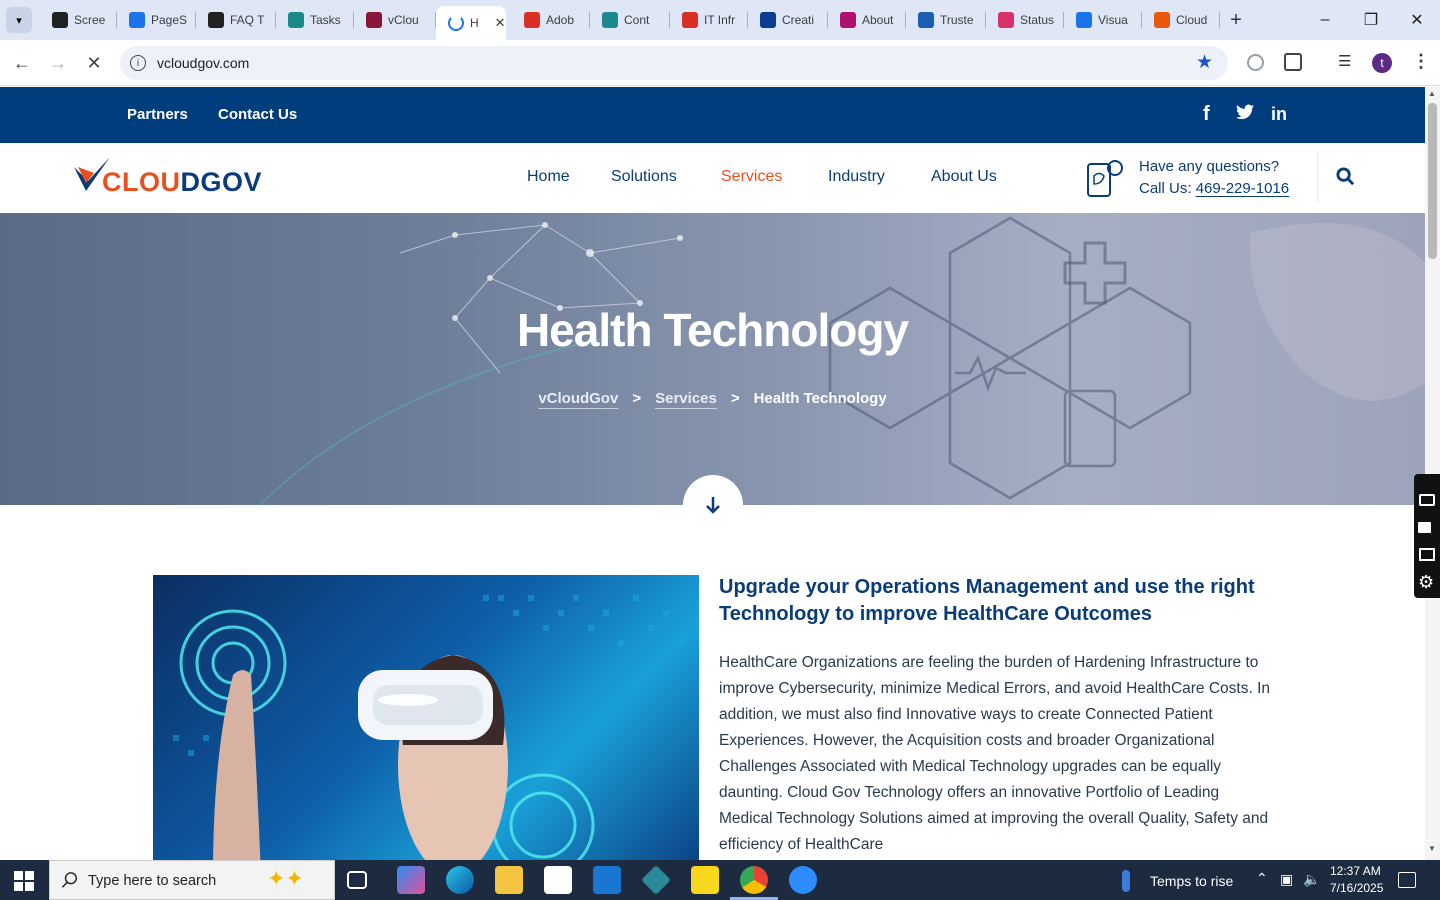 Image resolution: width=1440 pixels, height=900 pixels. What do you see at coordinates (751, 177) in the screenshot?
I see `nav-services: Services` at bounding box center [751, 177].